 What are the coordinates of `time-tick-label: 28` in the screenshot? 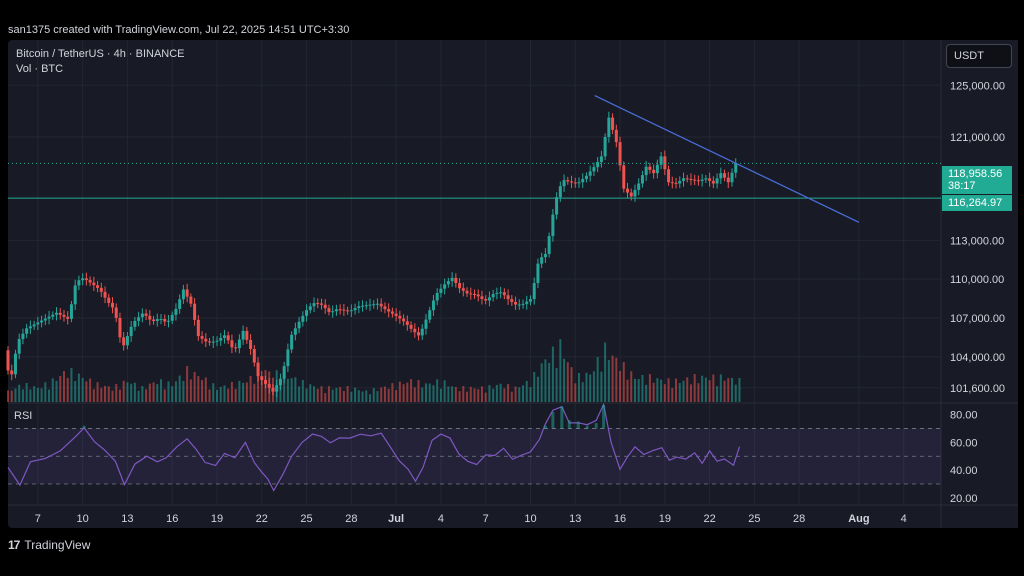 It's located at (351, 519).